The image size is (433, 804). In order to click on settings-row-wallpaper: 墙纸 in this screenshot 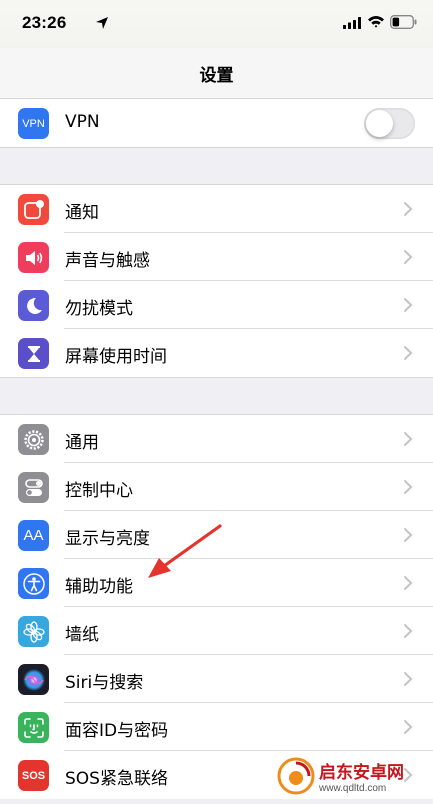, I will do `click(216, 631)`.